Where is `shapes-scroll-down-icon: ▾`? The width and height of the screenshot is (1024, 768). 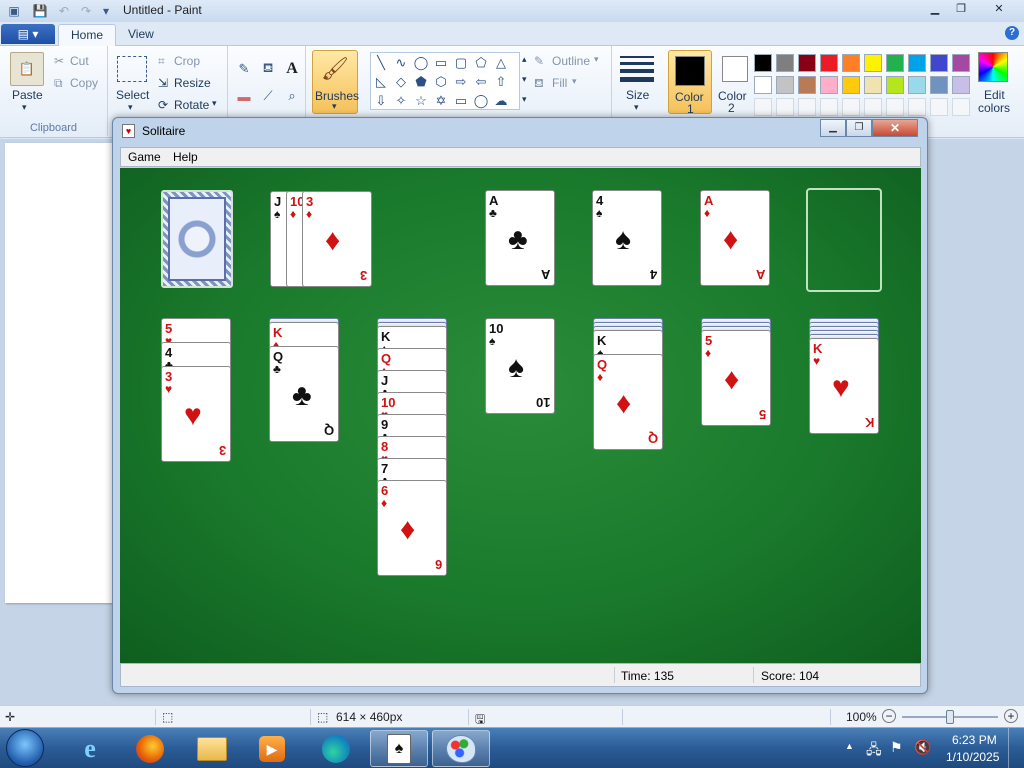 shapes-scroll-down-icon: ▾ is located at coordinates (524, 79).